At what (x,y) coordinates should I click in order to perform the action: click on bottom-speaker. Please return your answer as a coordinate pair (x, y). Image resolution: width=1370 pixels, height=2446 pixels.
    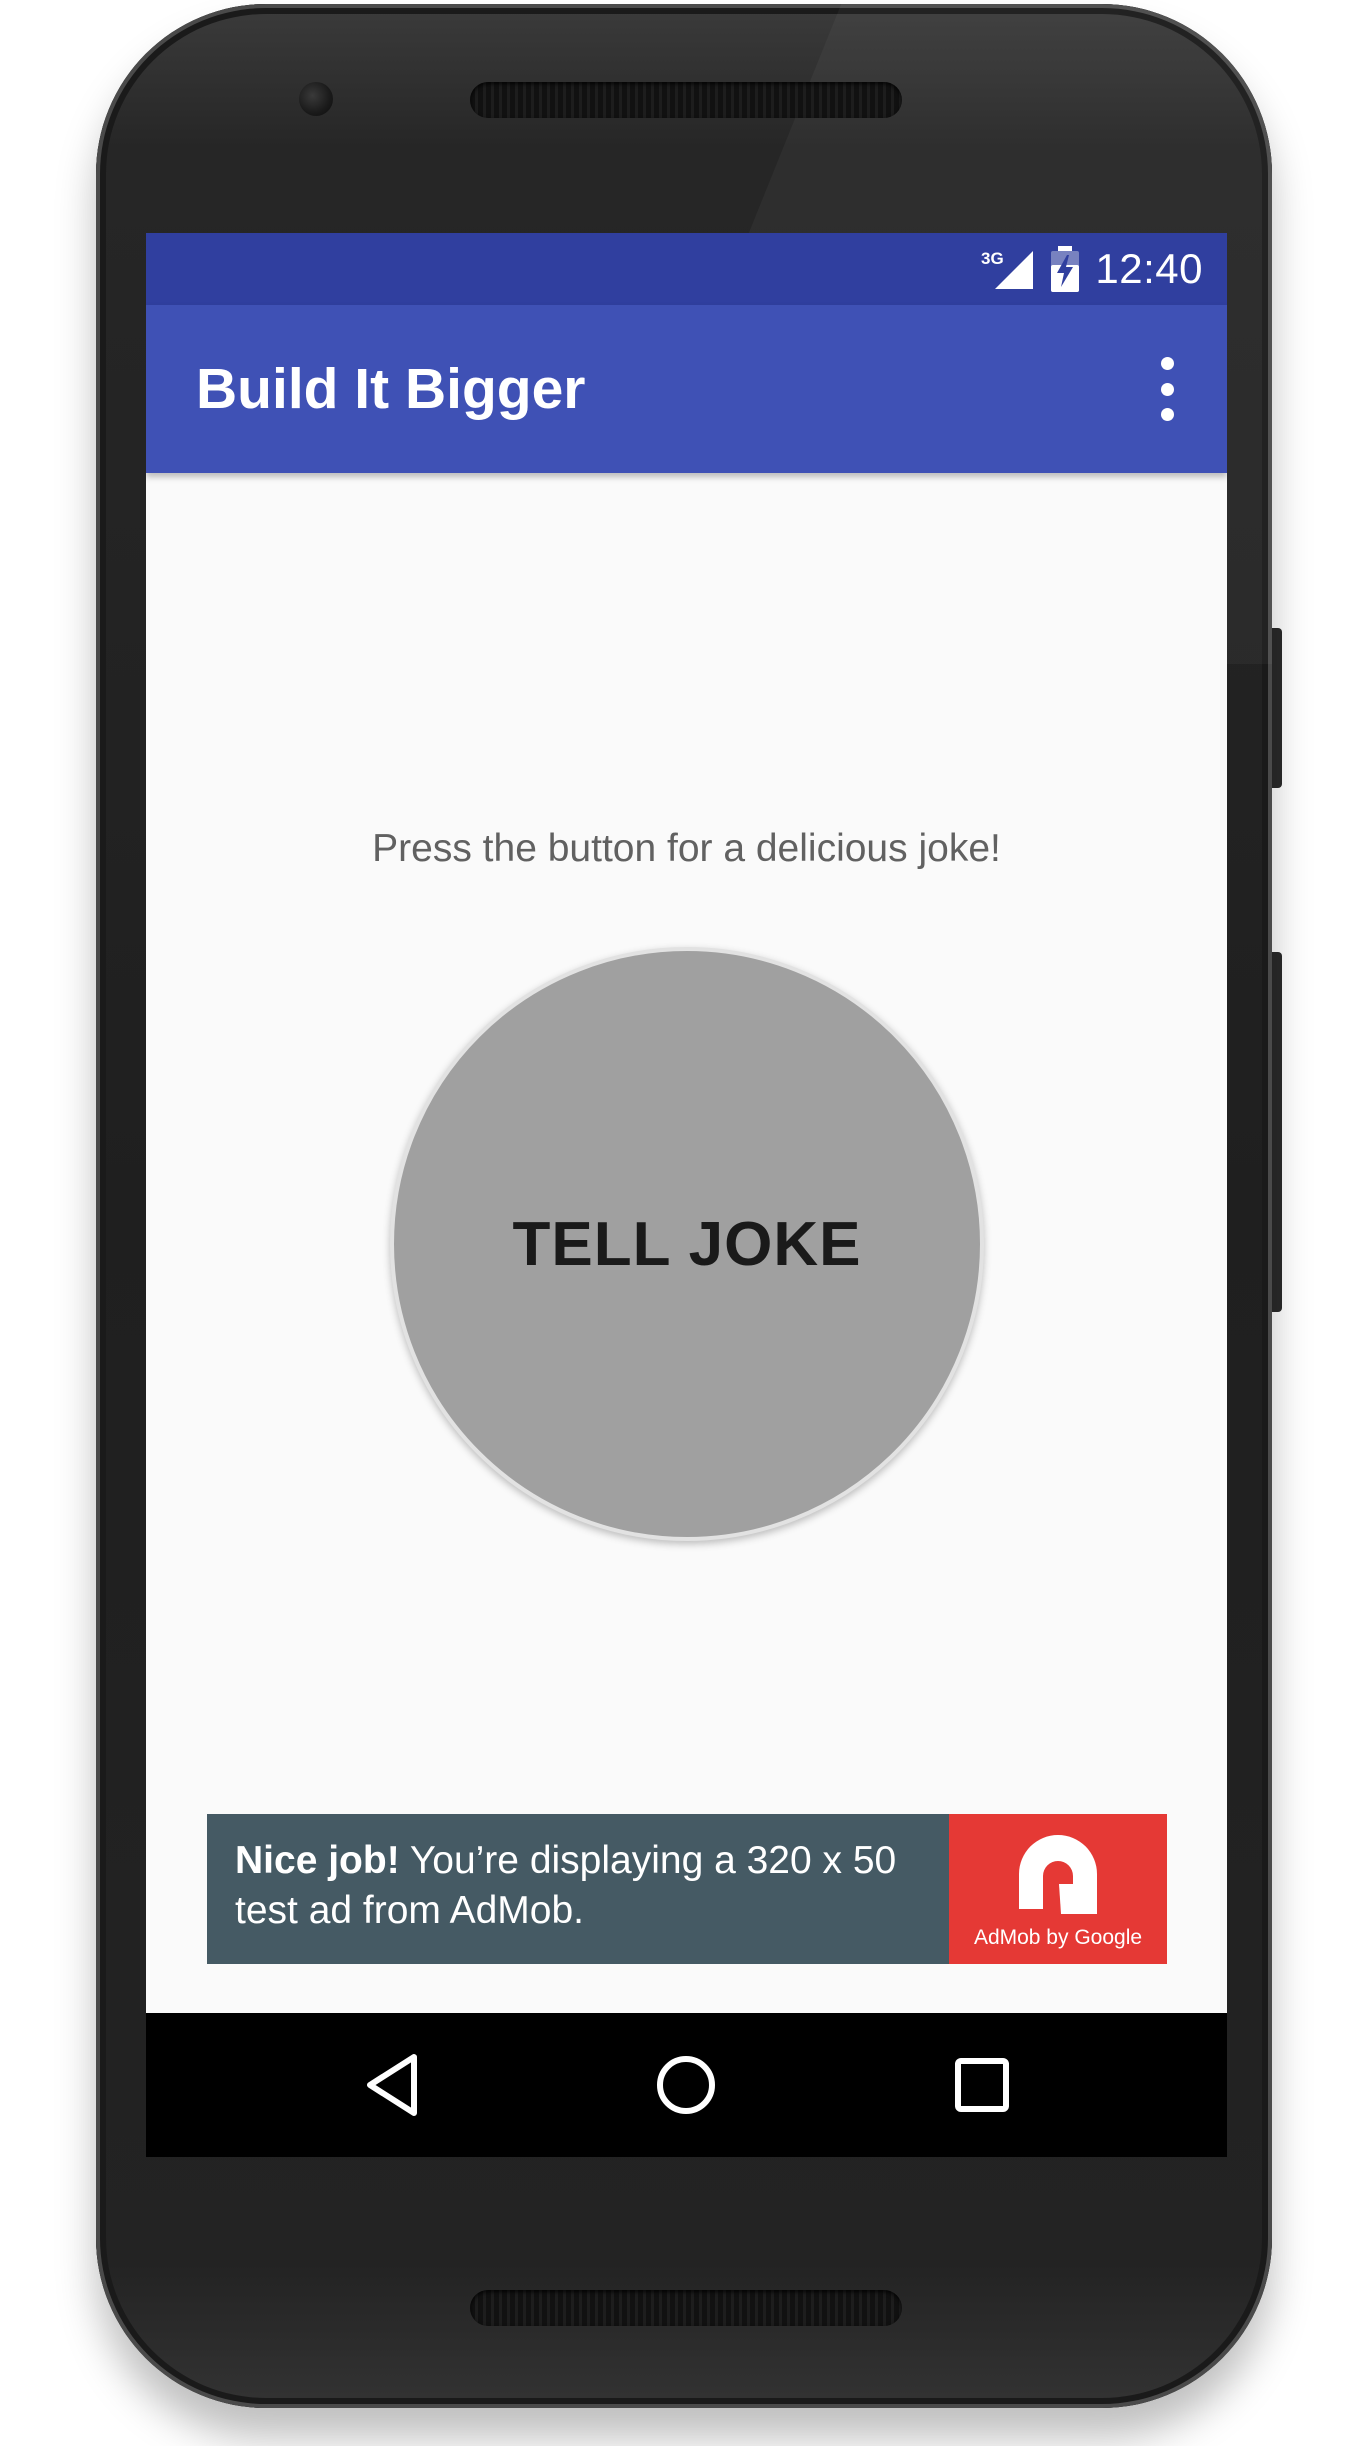
    Looking at the image, I should click on (686, 2308).